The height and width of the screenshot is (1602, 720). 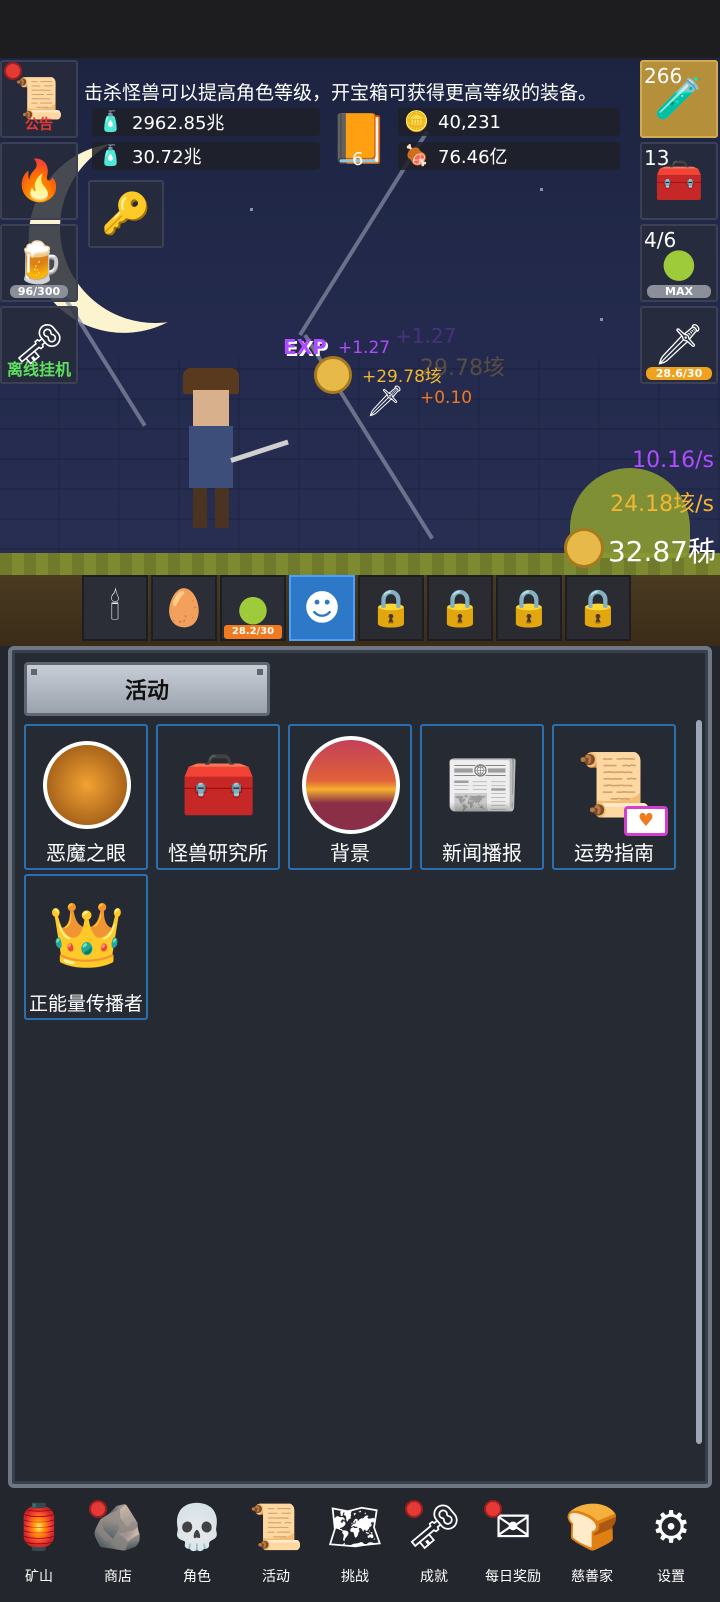 I want to click on nav-character: 💀 角色, so click(x=197, y=1546).